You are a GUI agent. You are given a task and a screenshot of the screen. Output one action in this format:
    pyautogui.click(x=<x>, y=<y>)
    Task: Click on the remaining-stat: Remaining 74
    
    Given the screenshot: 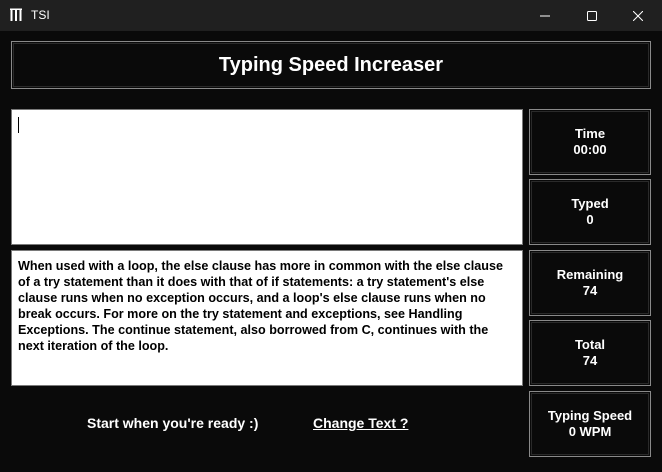 What is the action you would take?
    pyautogui.click(x=590, y=283)
    